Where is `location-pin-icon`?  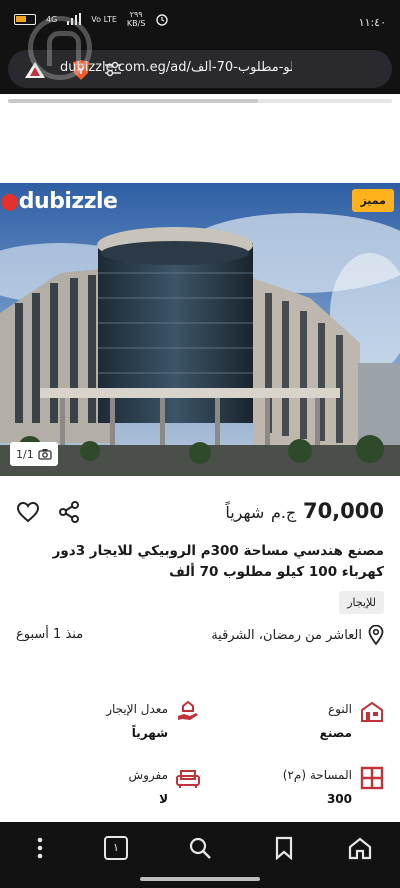
location-pin-icon is located at coordinates (376, 635).